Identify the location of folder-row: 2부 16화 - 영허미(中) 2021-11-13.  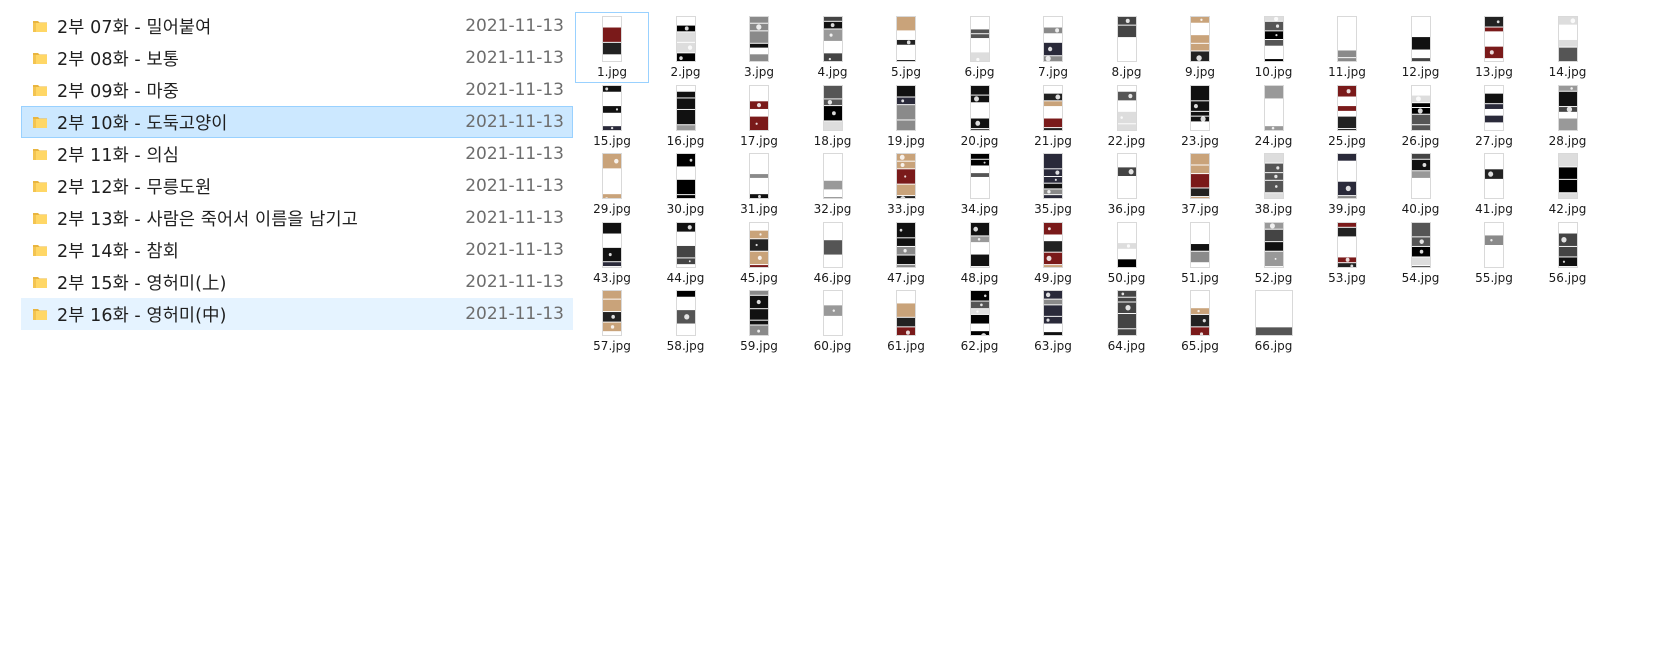
(297, 314).